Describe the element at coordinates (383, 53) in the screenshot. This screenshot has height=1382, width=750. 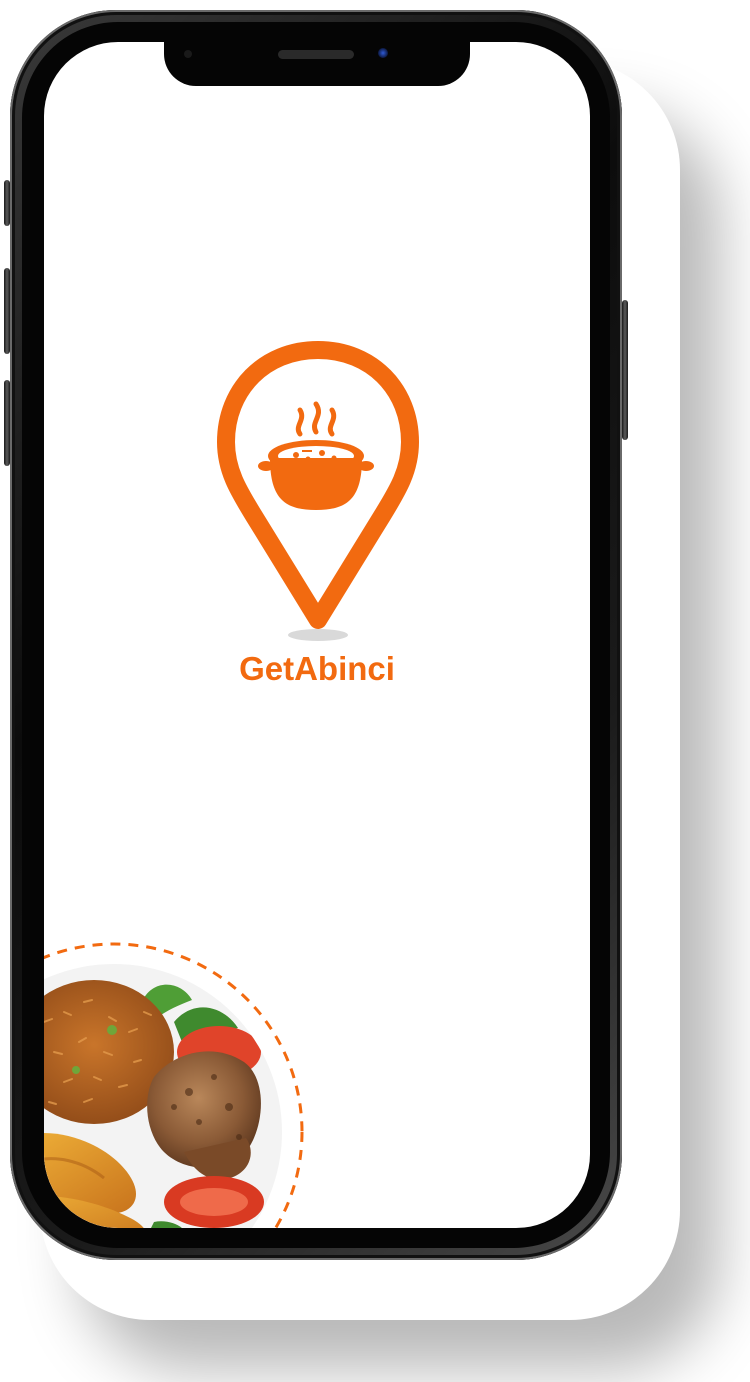
I see `front-camera` at that location.